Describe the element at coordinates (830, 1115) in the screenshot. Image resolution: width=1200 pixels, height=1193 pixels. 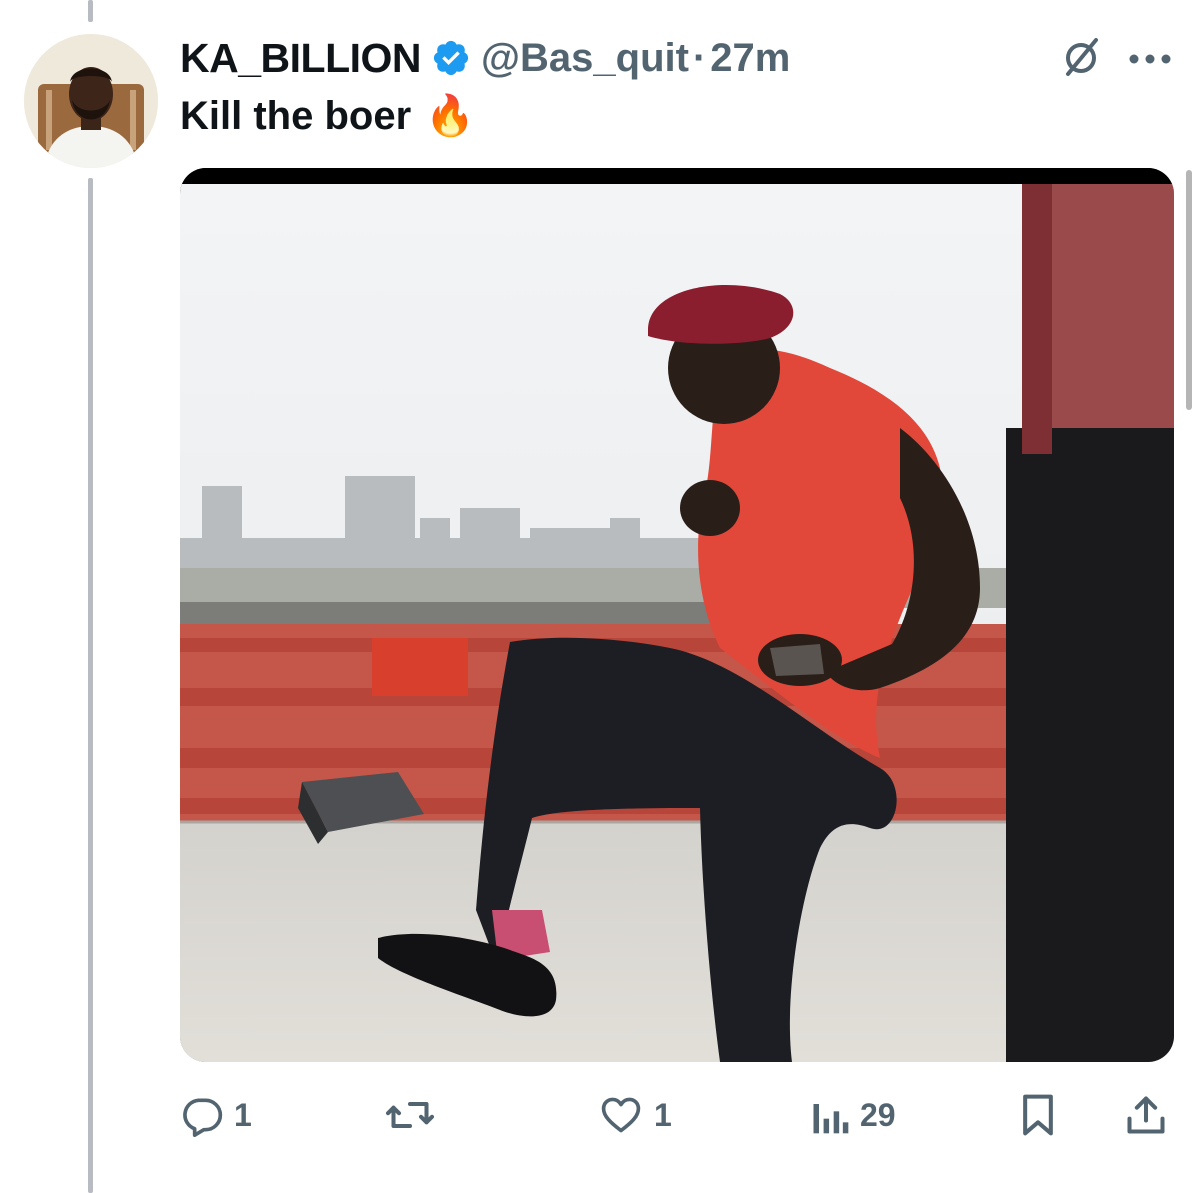
I see `views-icon` at that location.